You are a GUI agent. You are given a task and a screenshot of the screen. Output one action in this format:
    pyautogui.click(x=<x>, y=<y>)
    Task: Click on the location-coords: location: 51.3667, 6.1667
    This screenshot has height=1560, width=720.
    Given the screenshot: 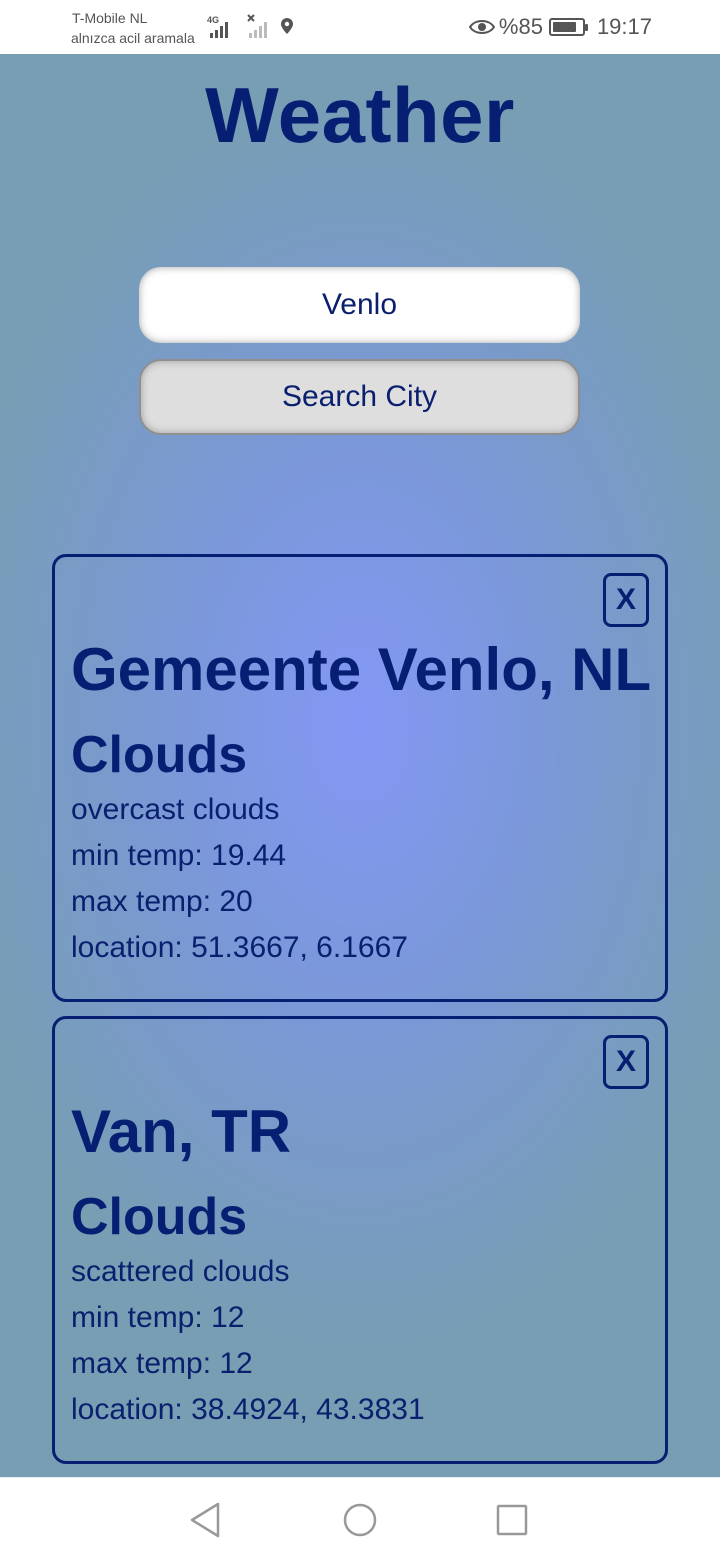 What is the action you would take?
    pyautogui.click(x=239, y=947)
    